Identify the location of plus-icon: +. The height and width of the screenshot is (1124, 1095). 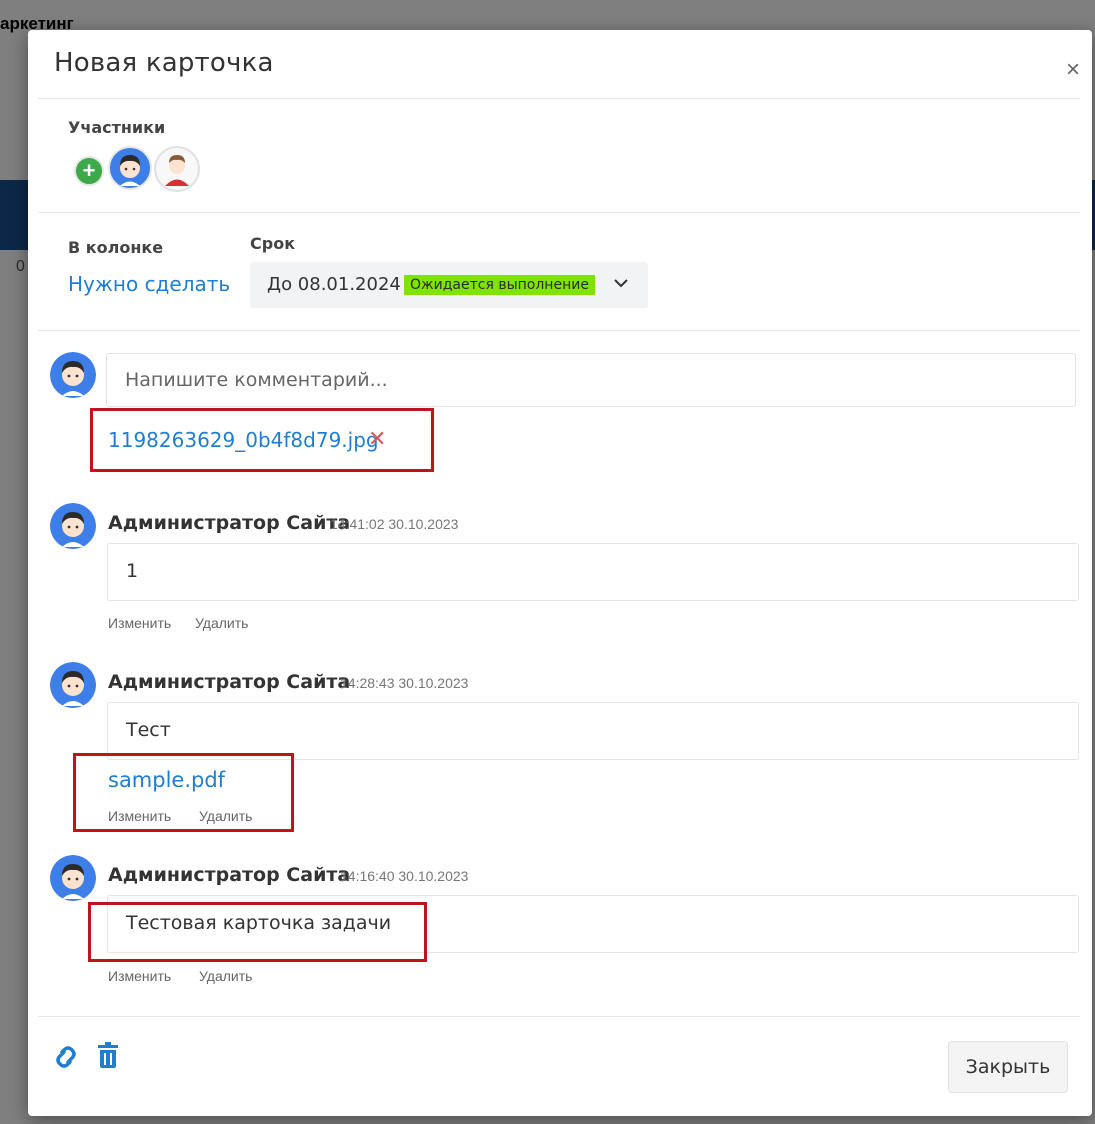
(89, 170).